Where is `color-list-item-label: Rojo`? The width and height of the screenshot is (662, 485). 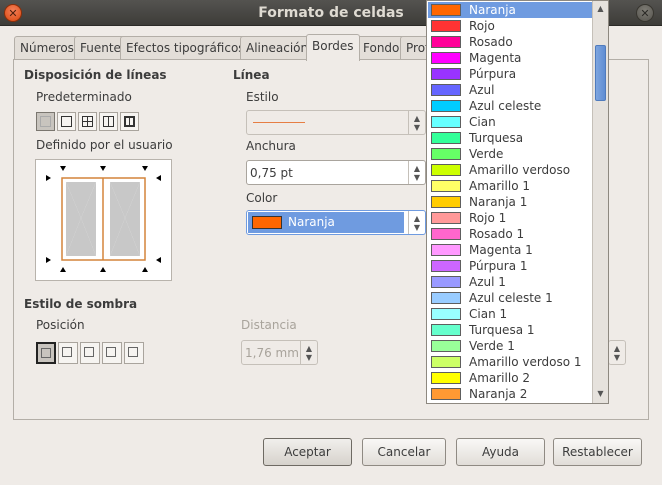 color-list-item-label: Rojo is located at coordinates (482, 26).